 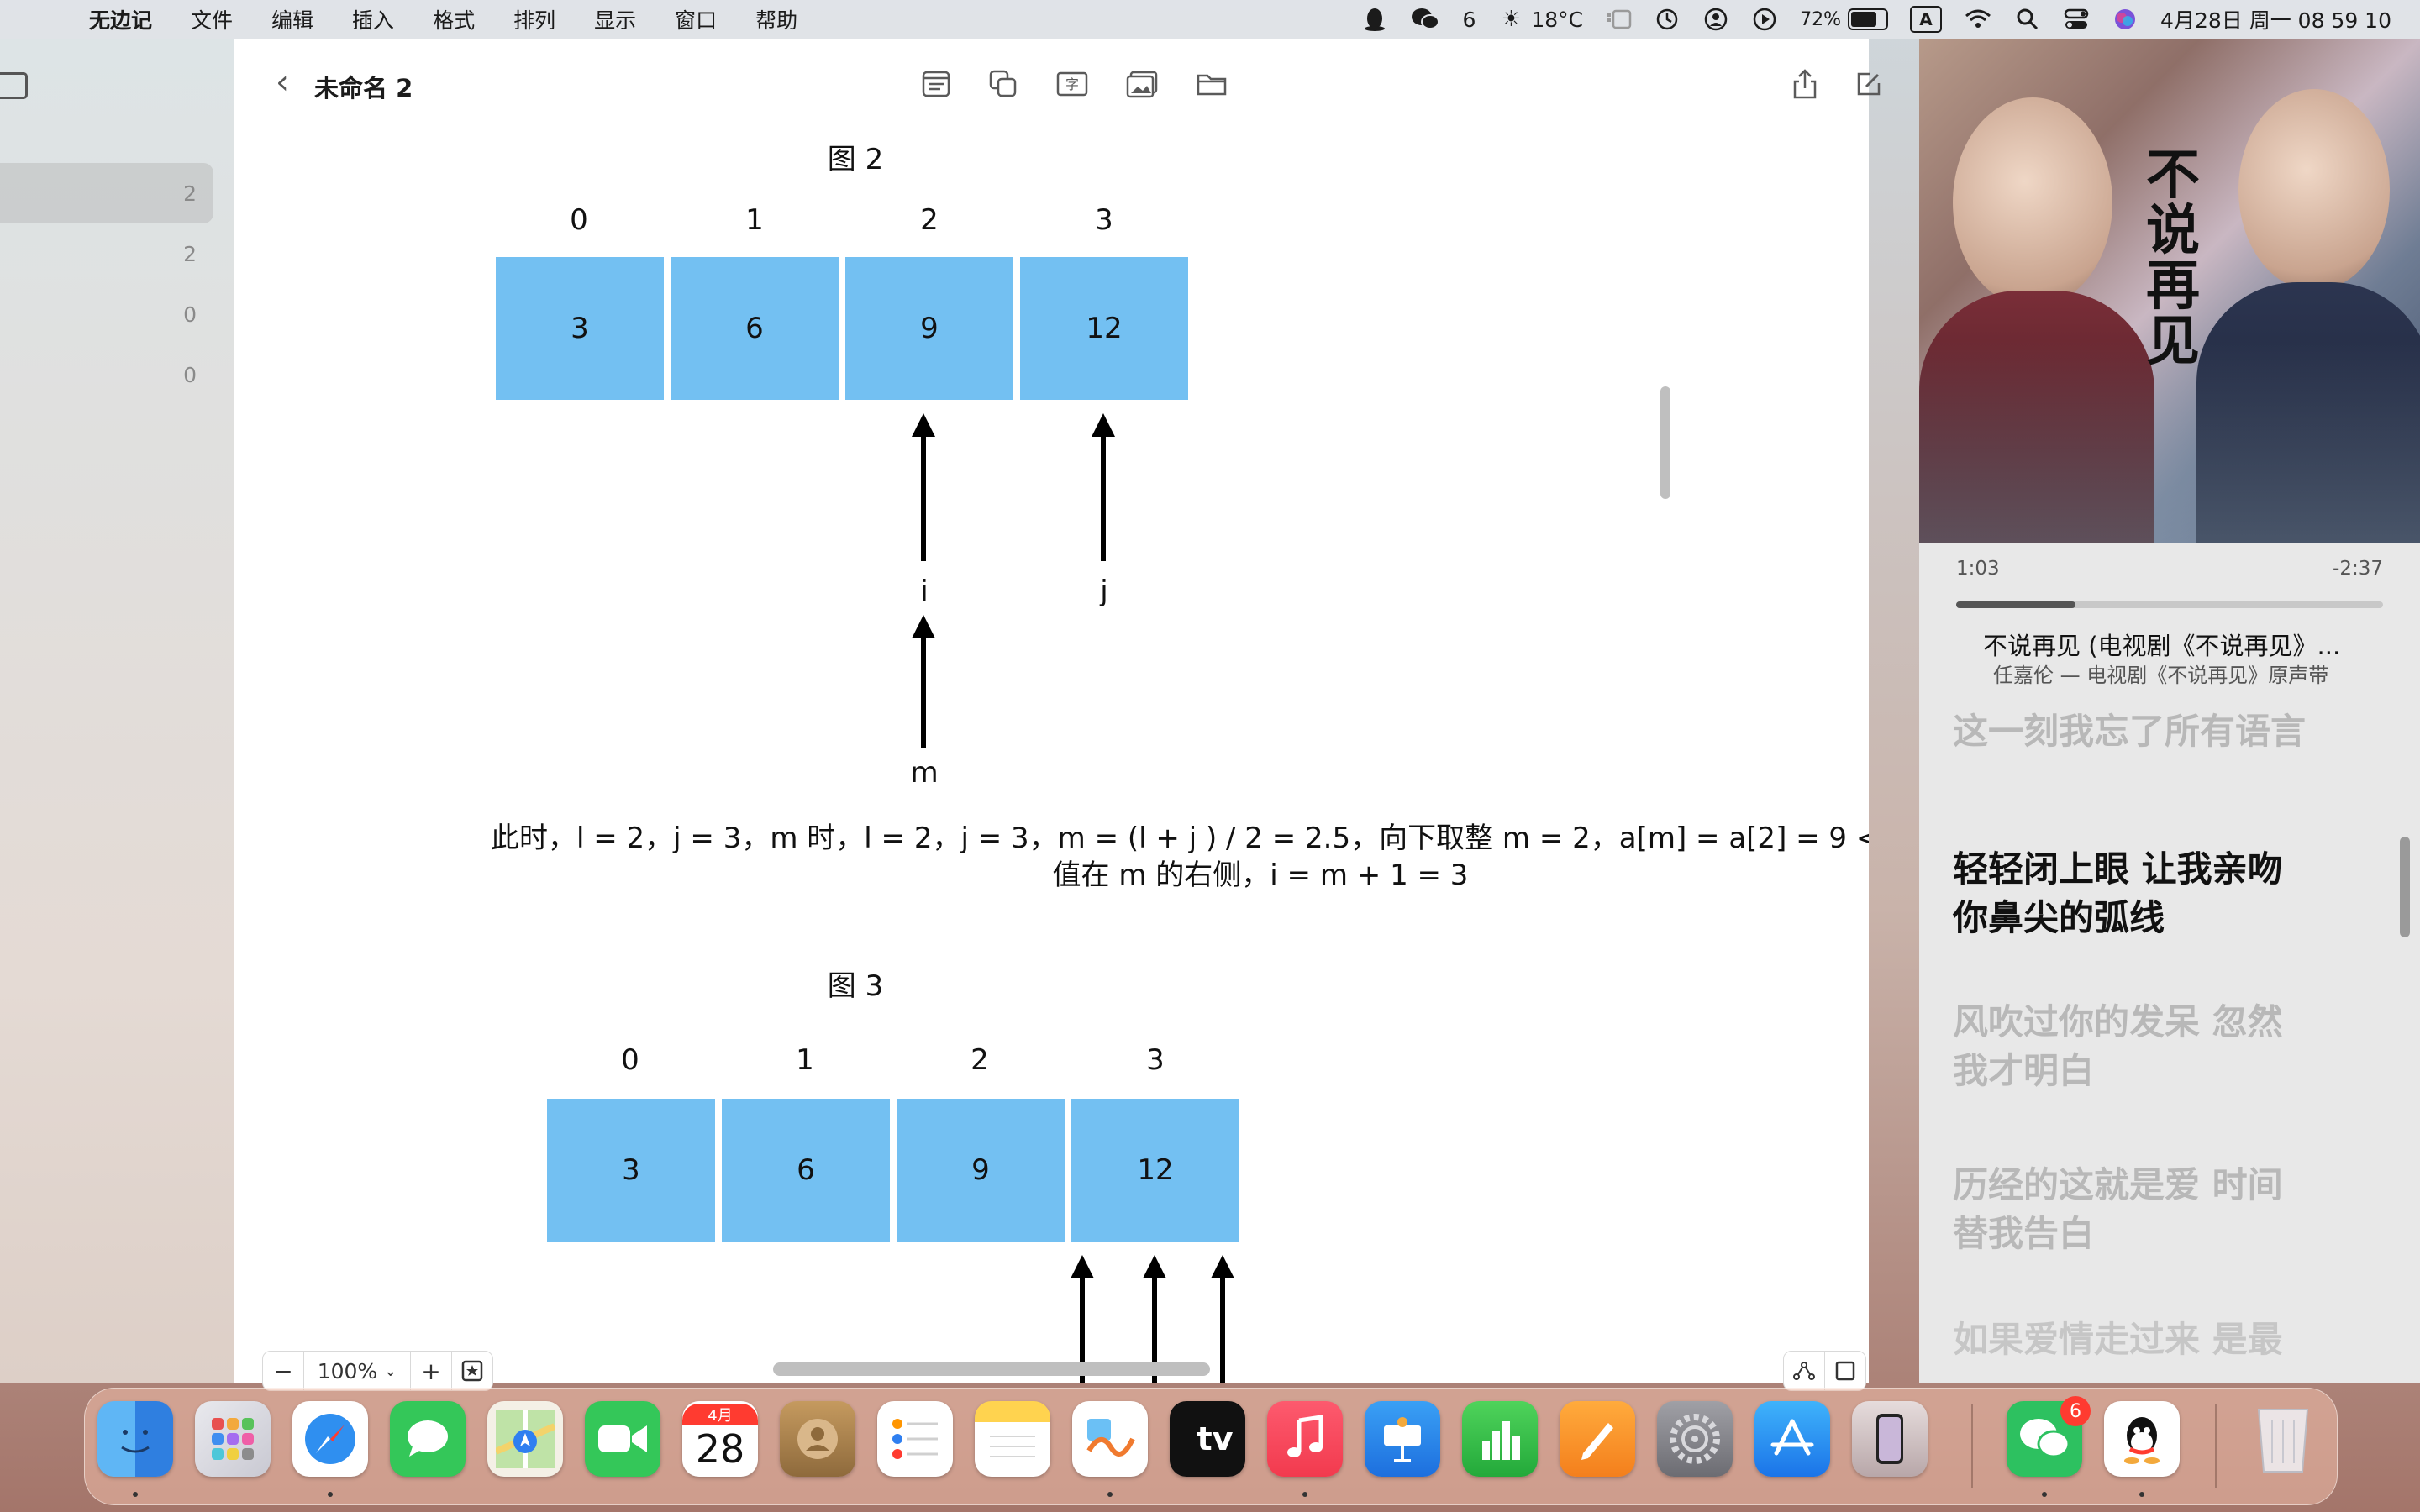 I want to click on sidebar-item: 2, so click(x=107, y=253).